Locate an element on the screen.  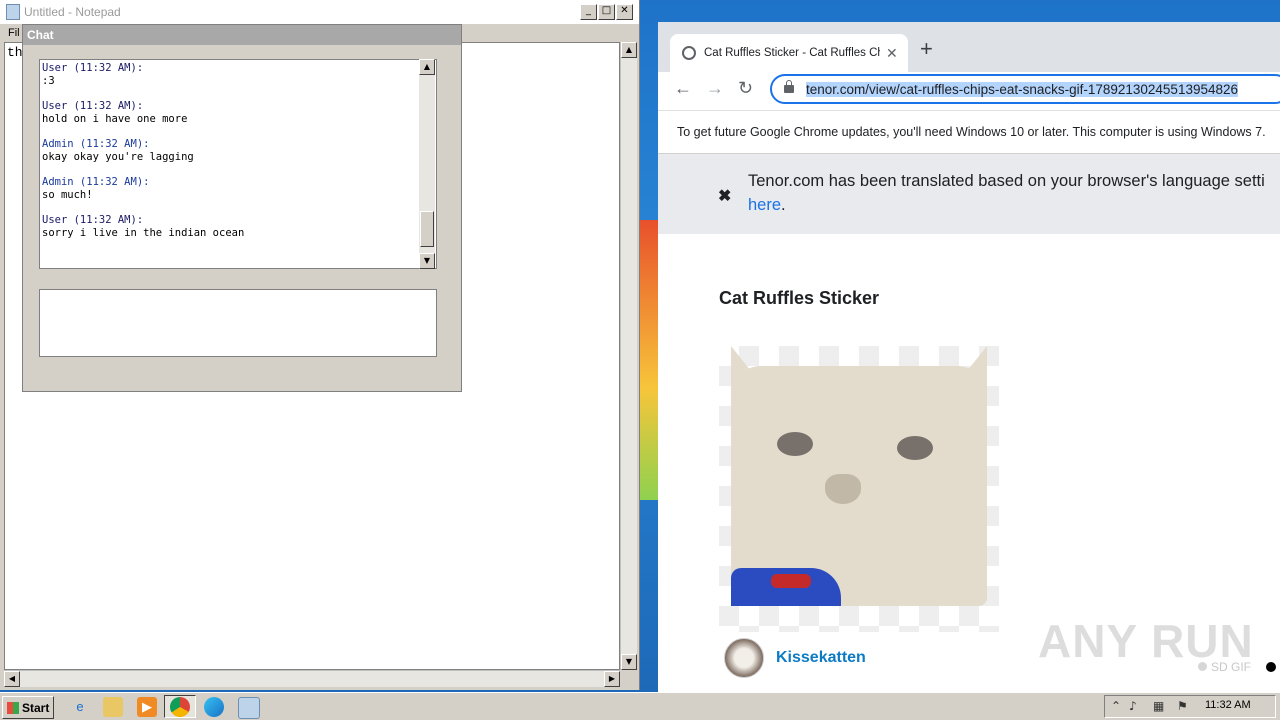
avatar is located at coordinates (744, 658).